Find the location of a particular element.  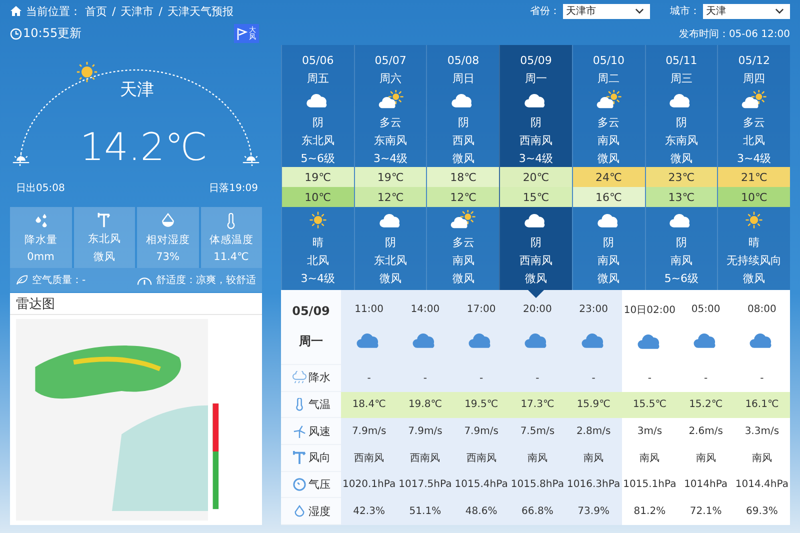

night-wind-direction: 北风 is located at coordinates (318, 260).